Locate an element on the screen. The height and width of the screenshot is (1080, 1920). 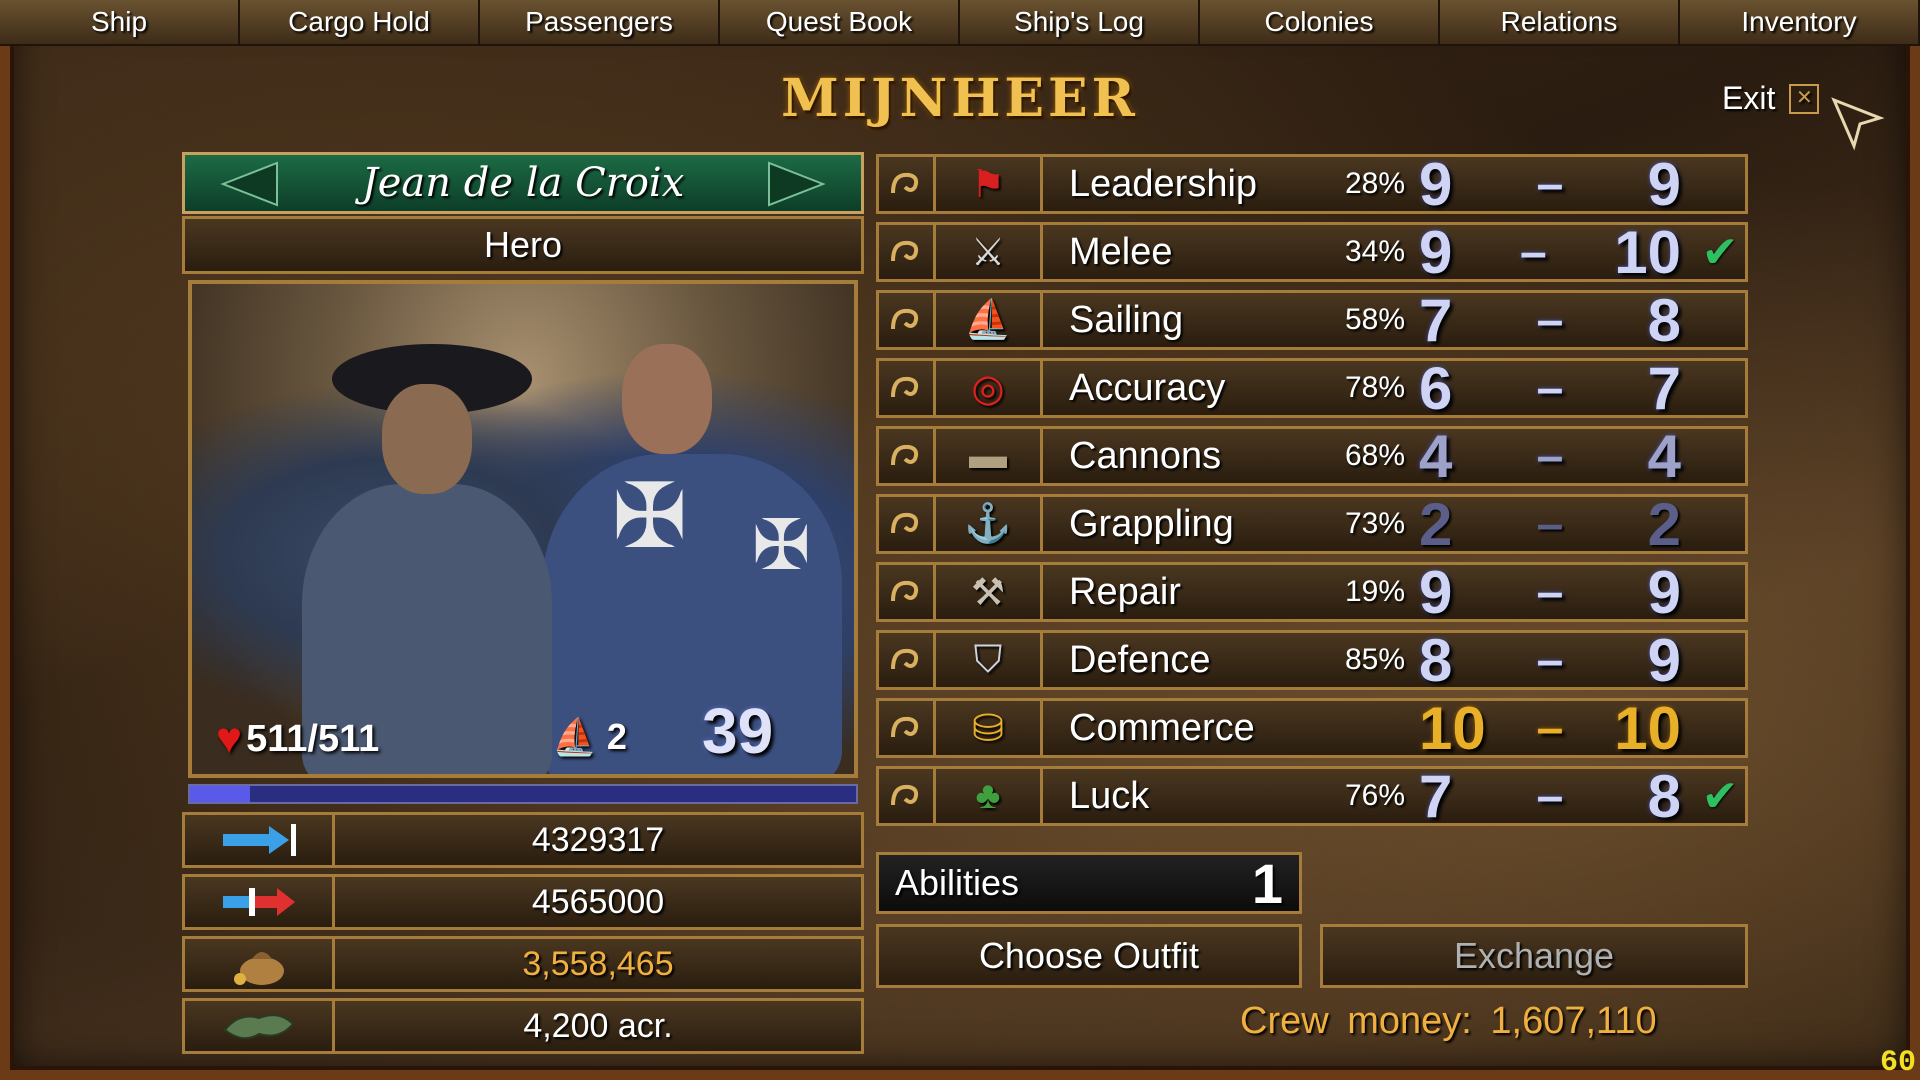
experience-fill is located at coordinates (220, 794).